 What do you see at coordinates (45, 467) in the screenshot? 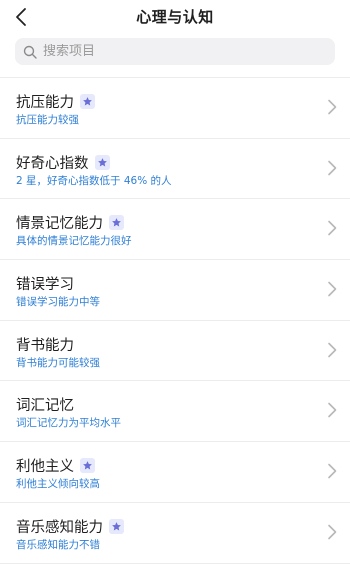
I see `item-name: 利他主义` at bounding box center [45, 467].